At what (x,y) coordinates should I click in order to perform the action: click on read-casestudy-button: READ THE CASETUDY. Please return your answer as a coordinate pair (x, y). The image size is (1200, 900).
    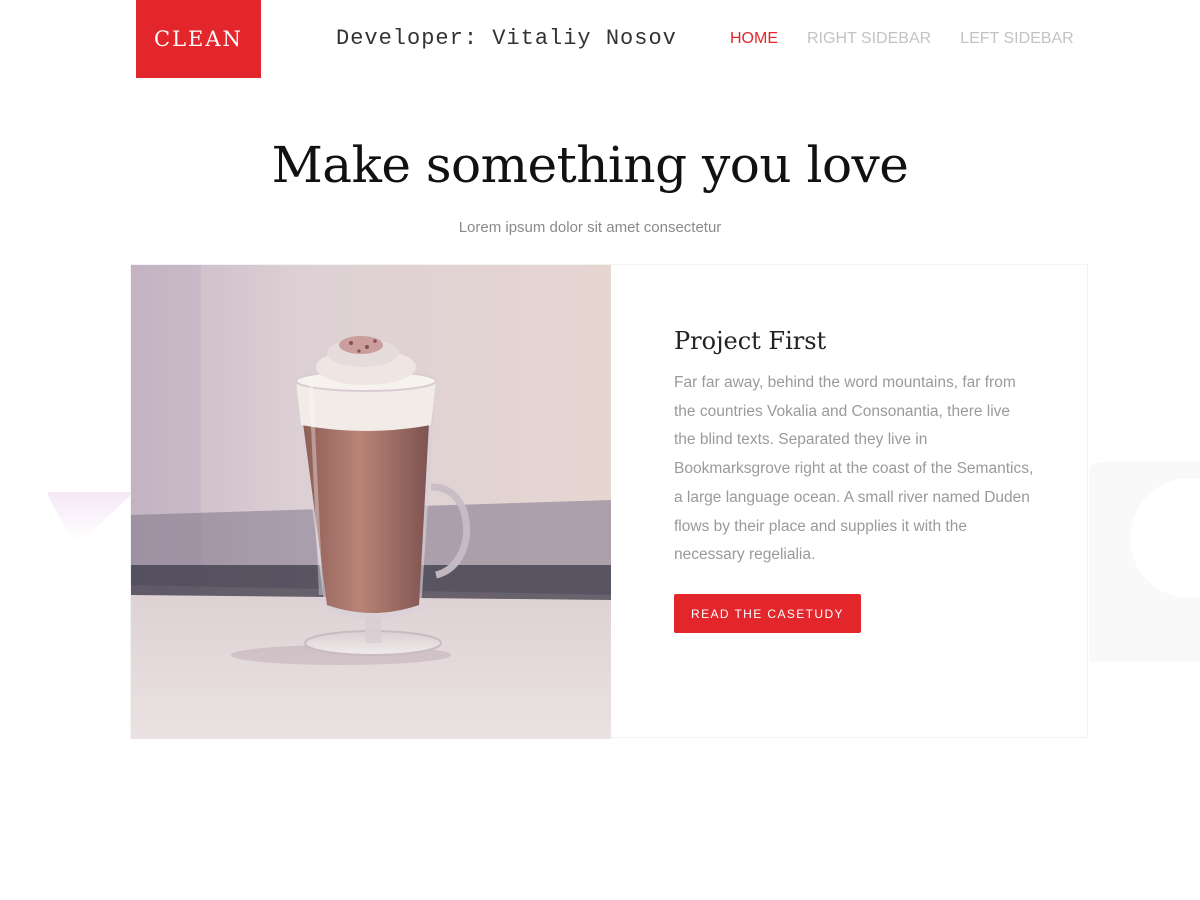
    Looking at the image, I should click on (767, 613).